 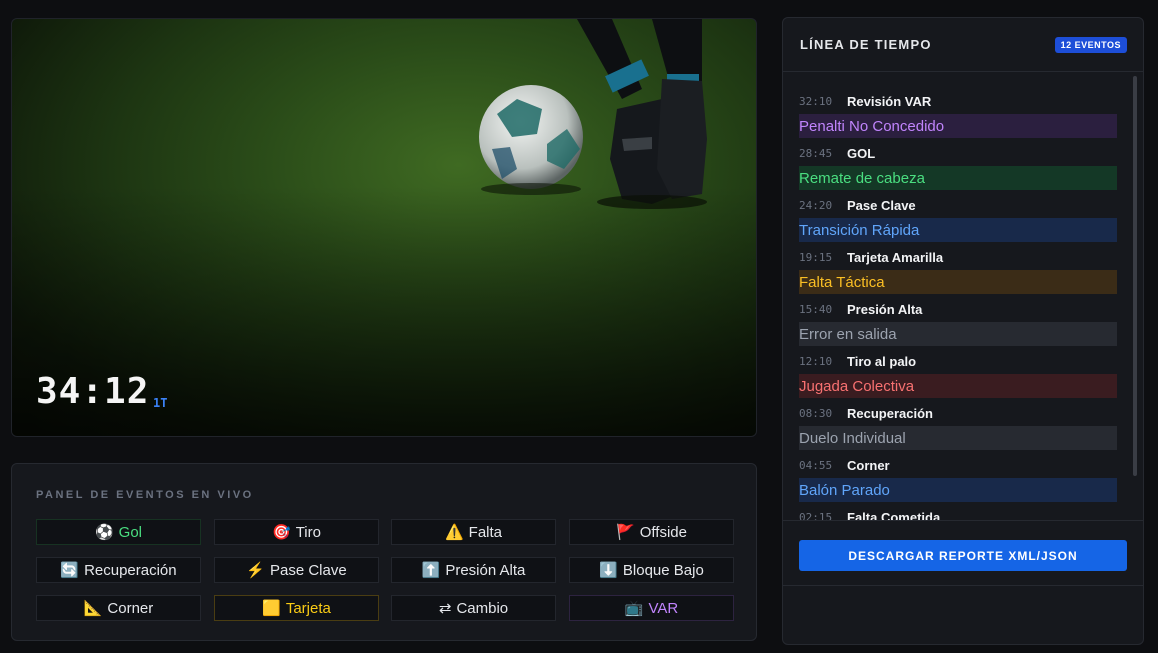 I want to click on event-button-label: Pase Clave, so click(x=308, y=570).